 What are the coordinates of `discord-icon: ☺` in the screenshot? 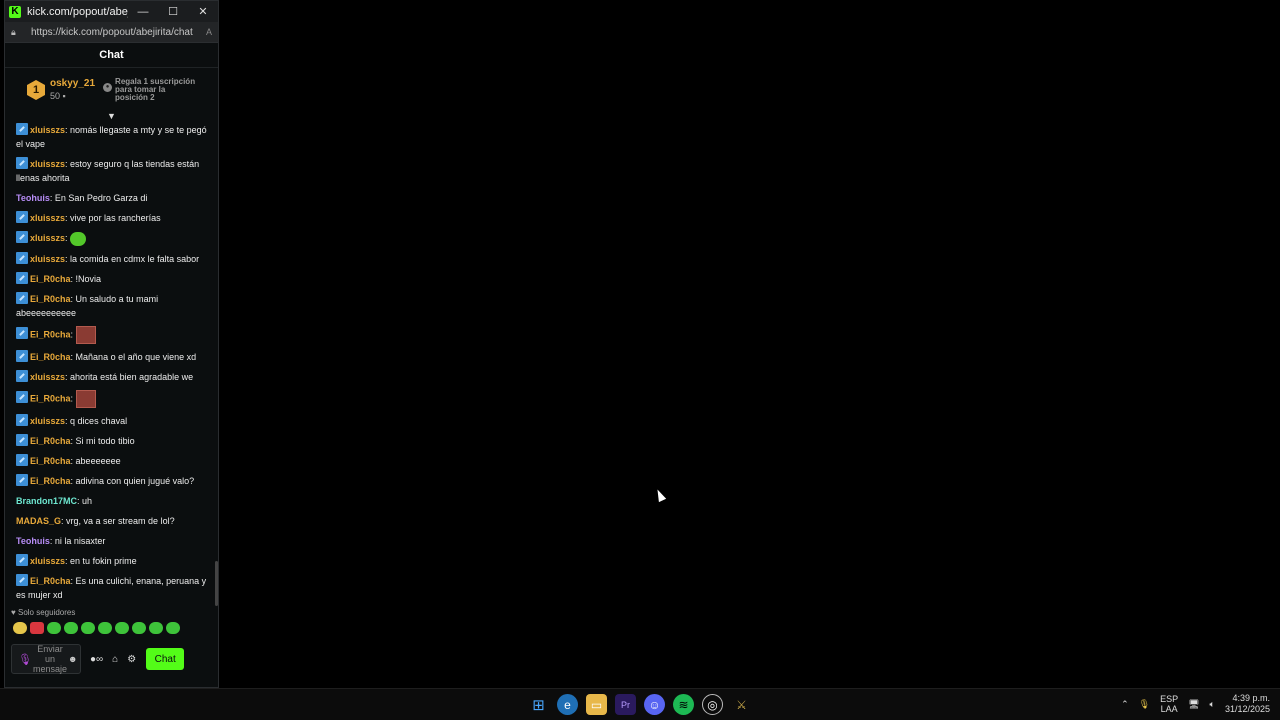 It's located at (654, 704).